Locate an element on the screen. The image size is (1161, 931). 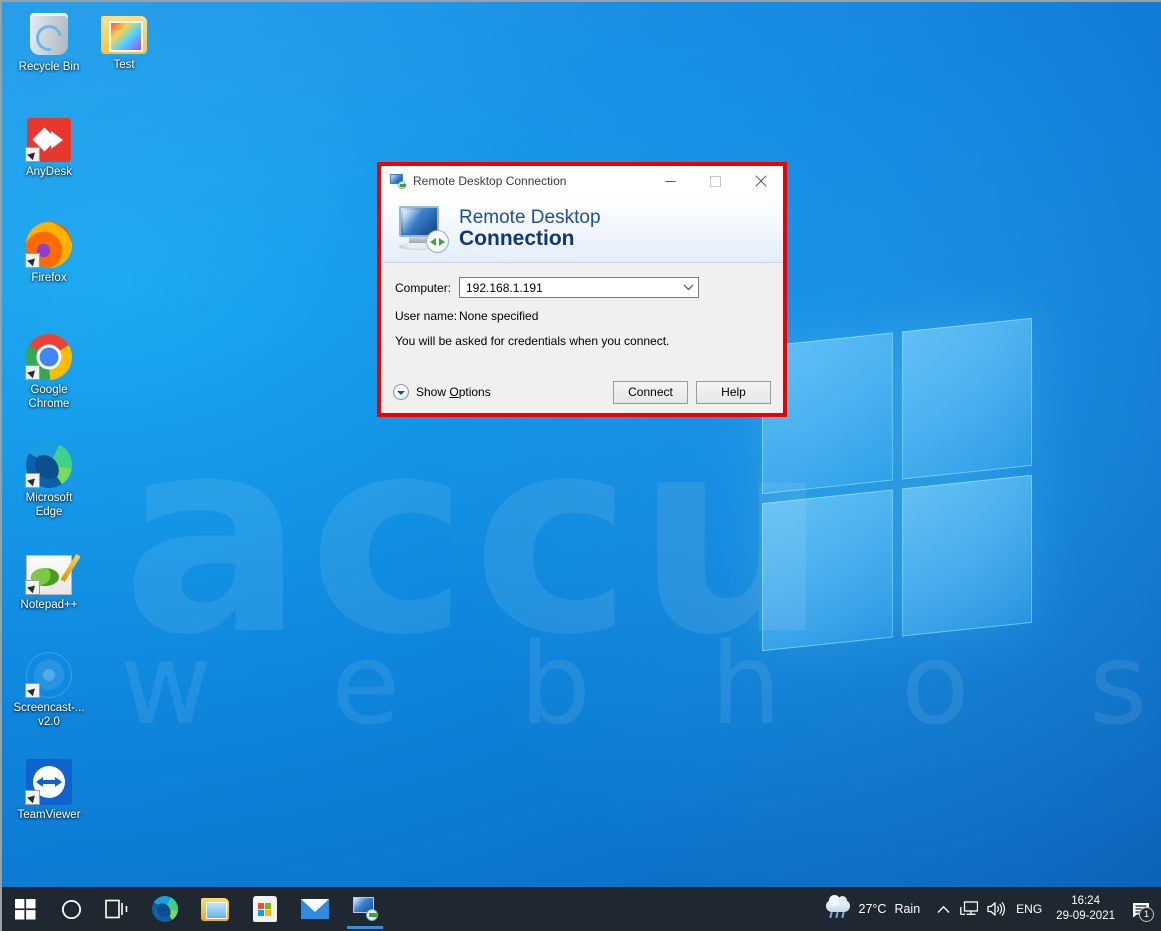
microsoft-edge-button is located at coordinates (165, 909).